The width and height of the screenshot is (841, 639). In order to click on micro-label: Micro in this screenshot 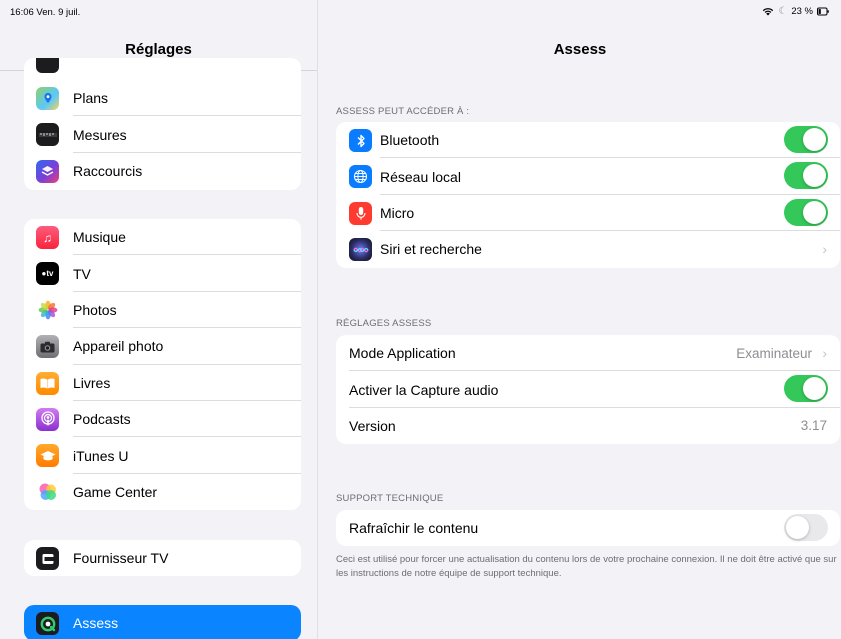, I will do `click(397, 212)`.